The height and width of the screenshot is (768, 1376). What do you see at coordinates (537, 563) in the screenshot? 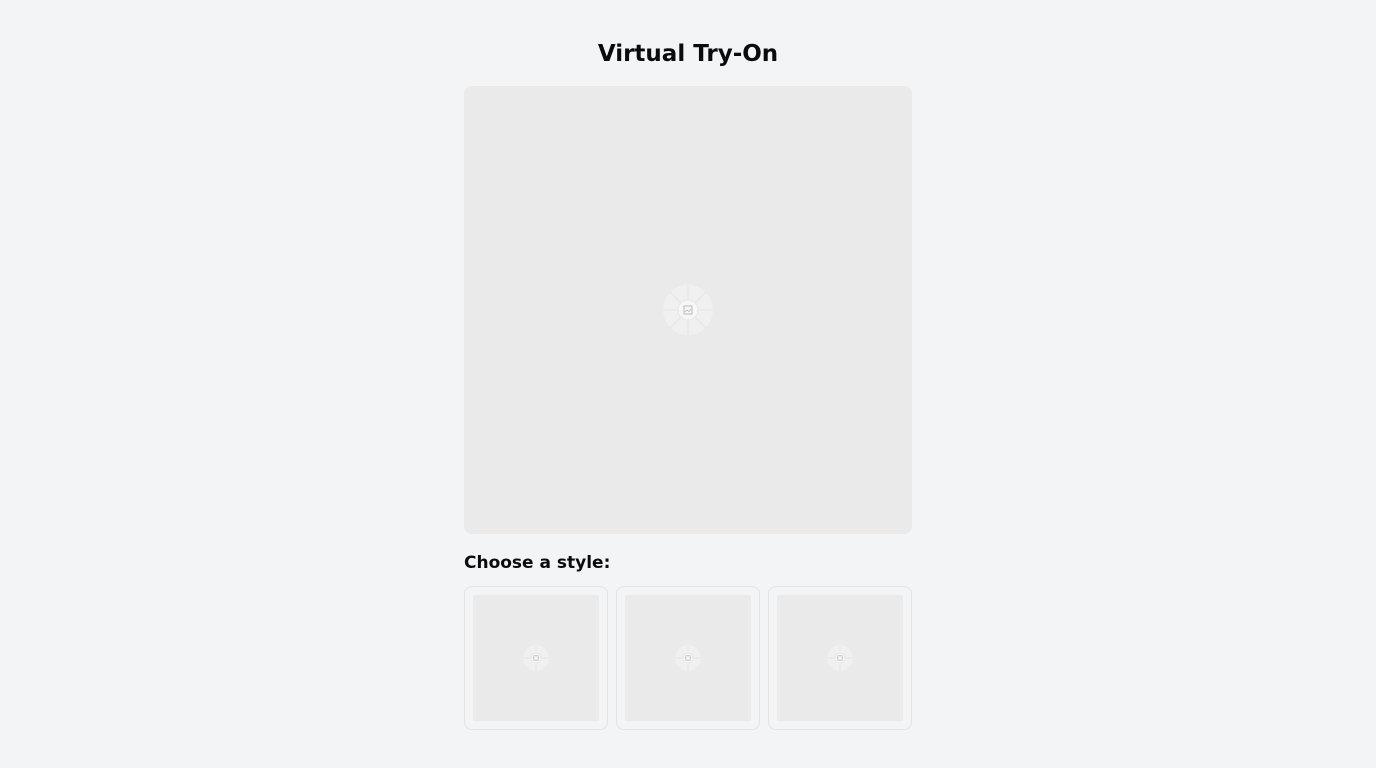
I see `choose-style-label: Choose a style:` at bounding box center [537, 563].